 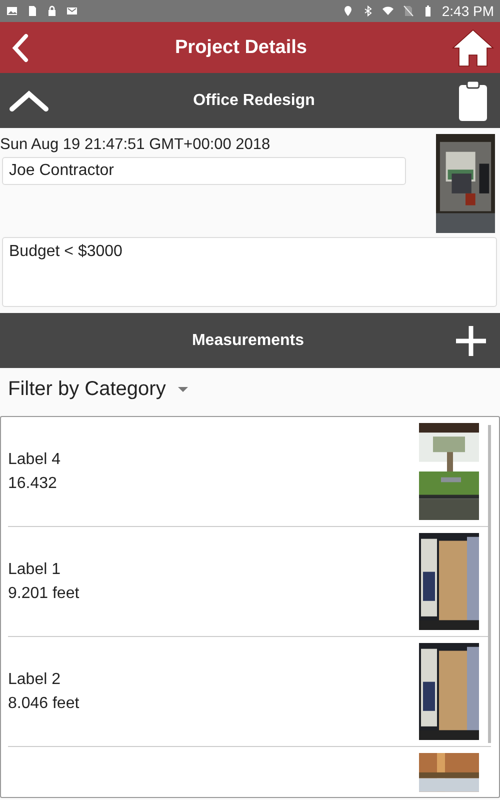 What do you see at coordinates (29, 100) in the screenshot?
I see `collapse-icon` at bounding box center [29, 100].